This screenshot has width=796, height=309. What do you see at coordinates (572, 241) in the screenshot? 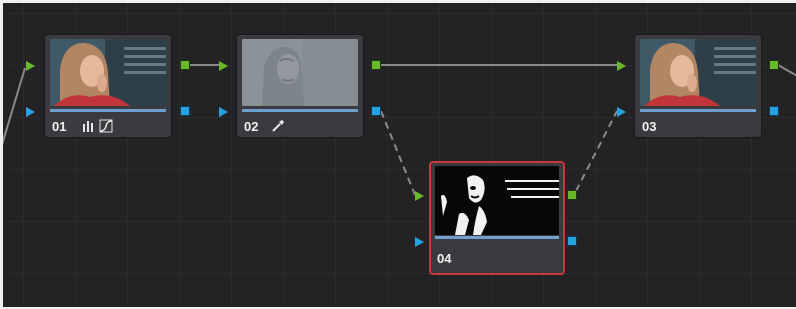
I see `node-04-alpha-output` at bounding box center [572, 241].